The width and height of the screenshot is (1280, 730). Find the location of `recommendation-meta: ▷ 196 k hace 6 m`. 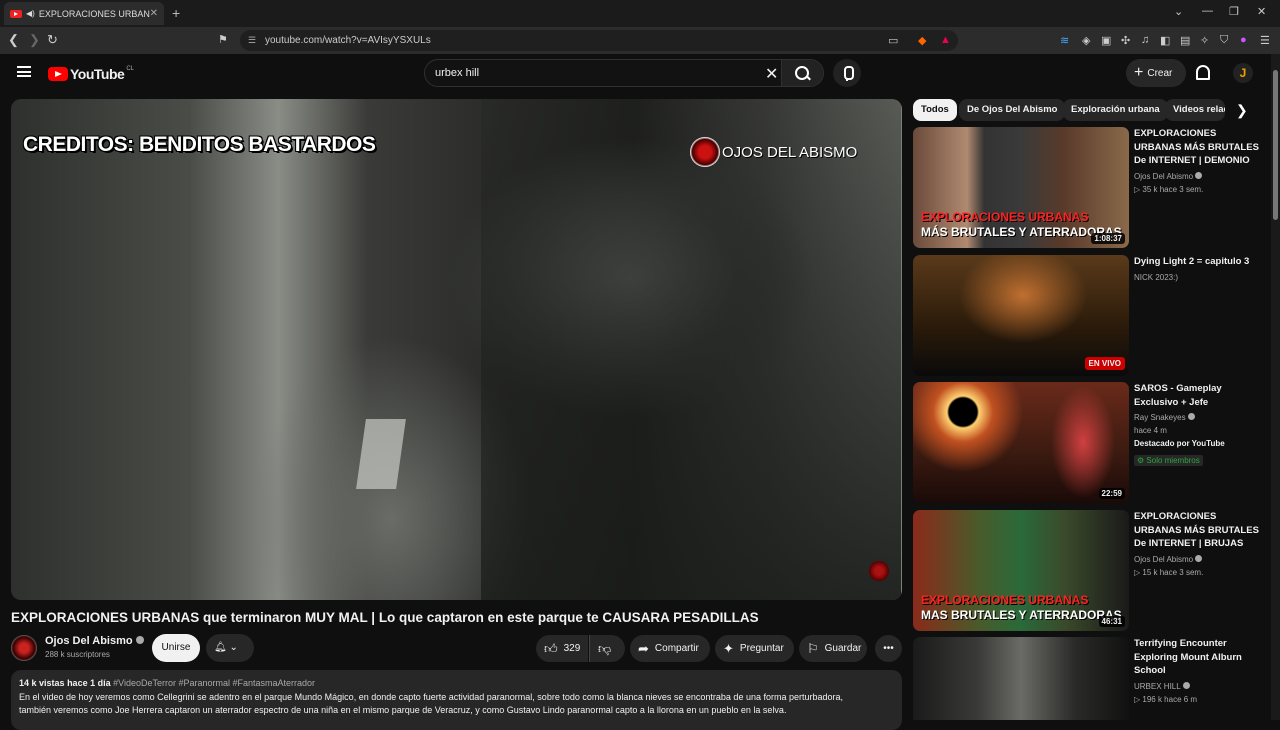

recommendation-meta: ▷ 196 k hace 6 m is located at coordinates (1166, 699).